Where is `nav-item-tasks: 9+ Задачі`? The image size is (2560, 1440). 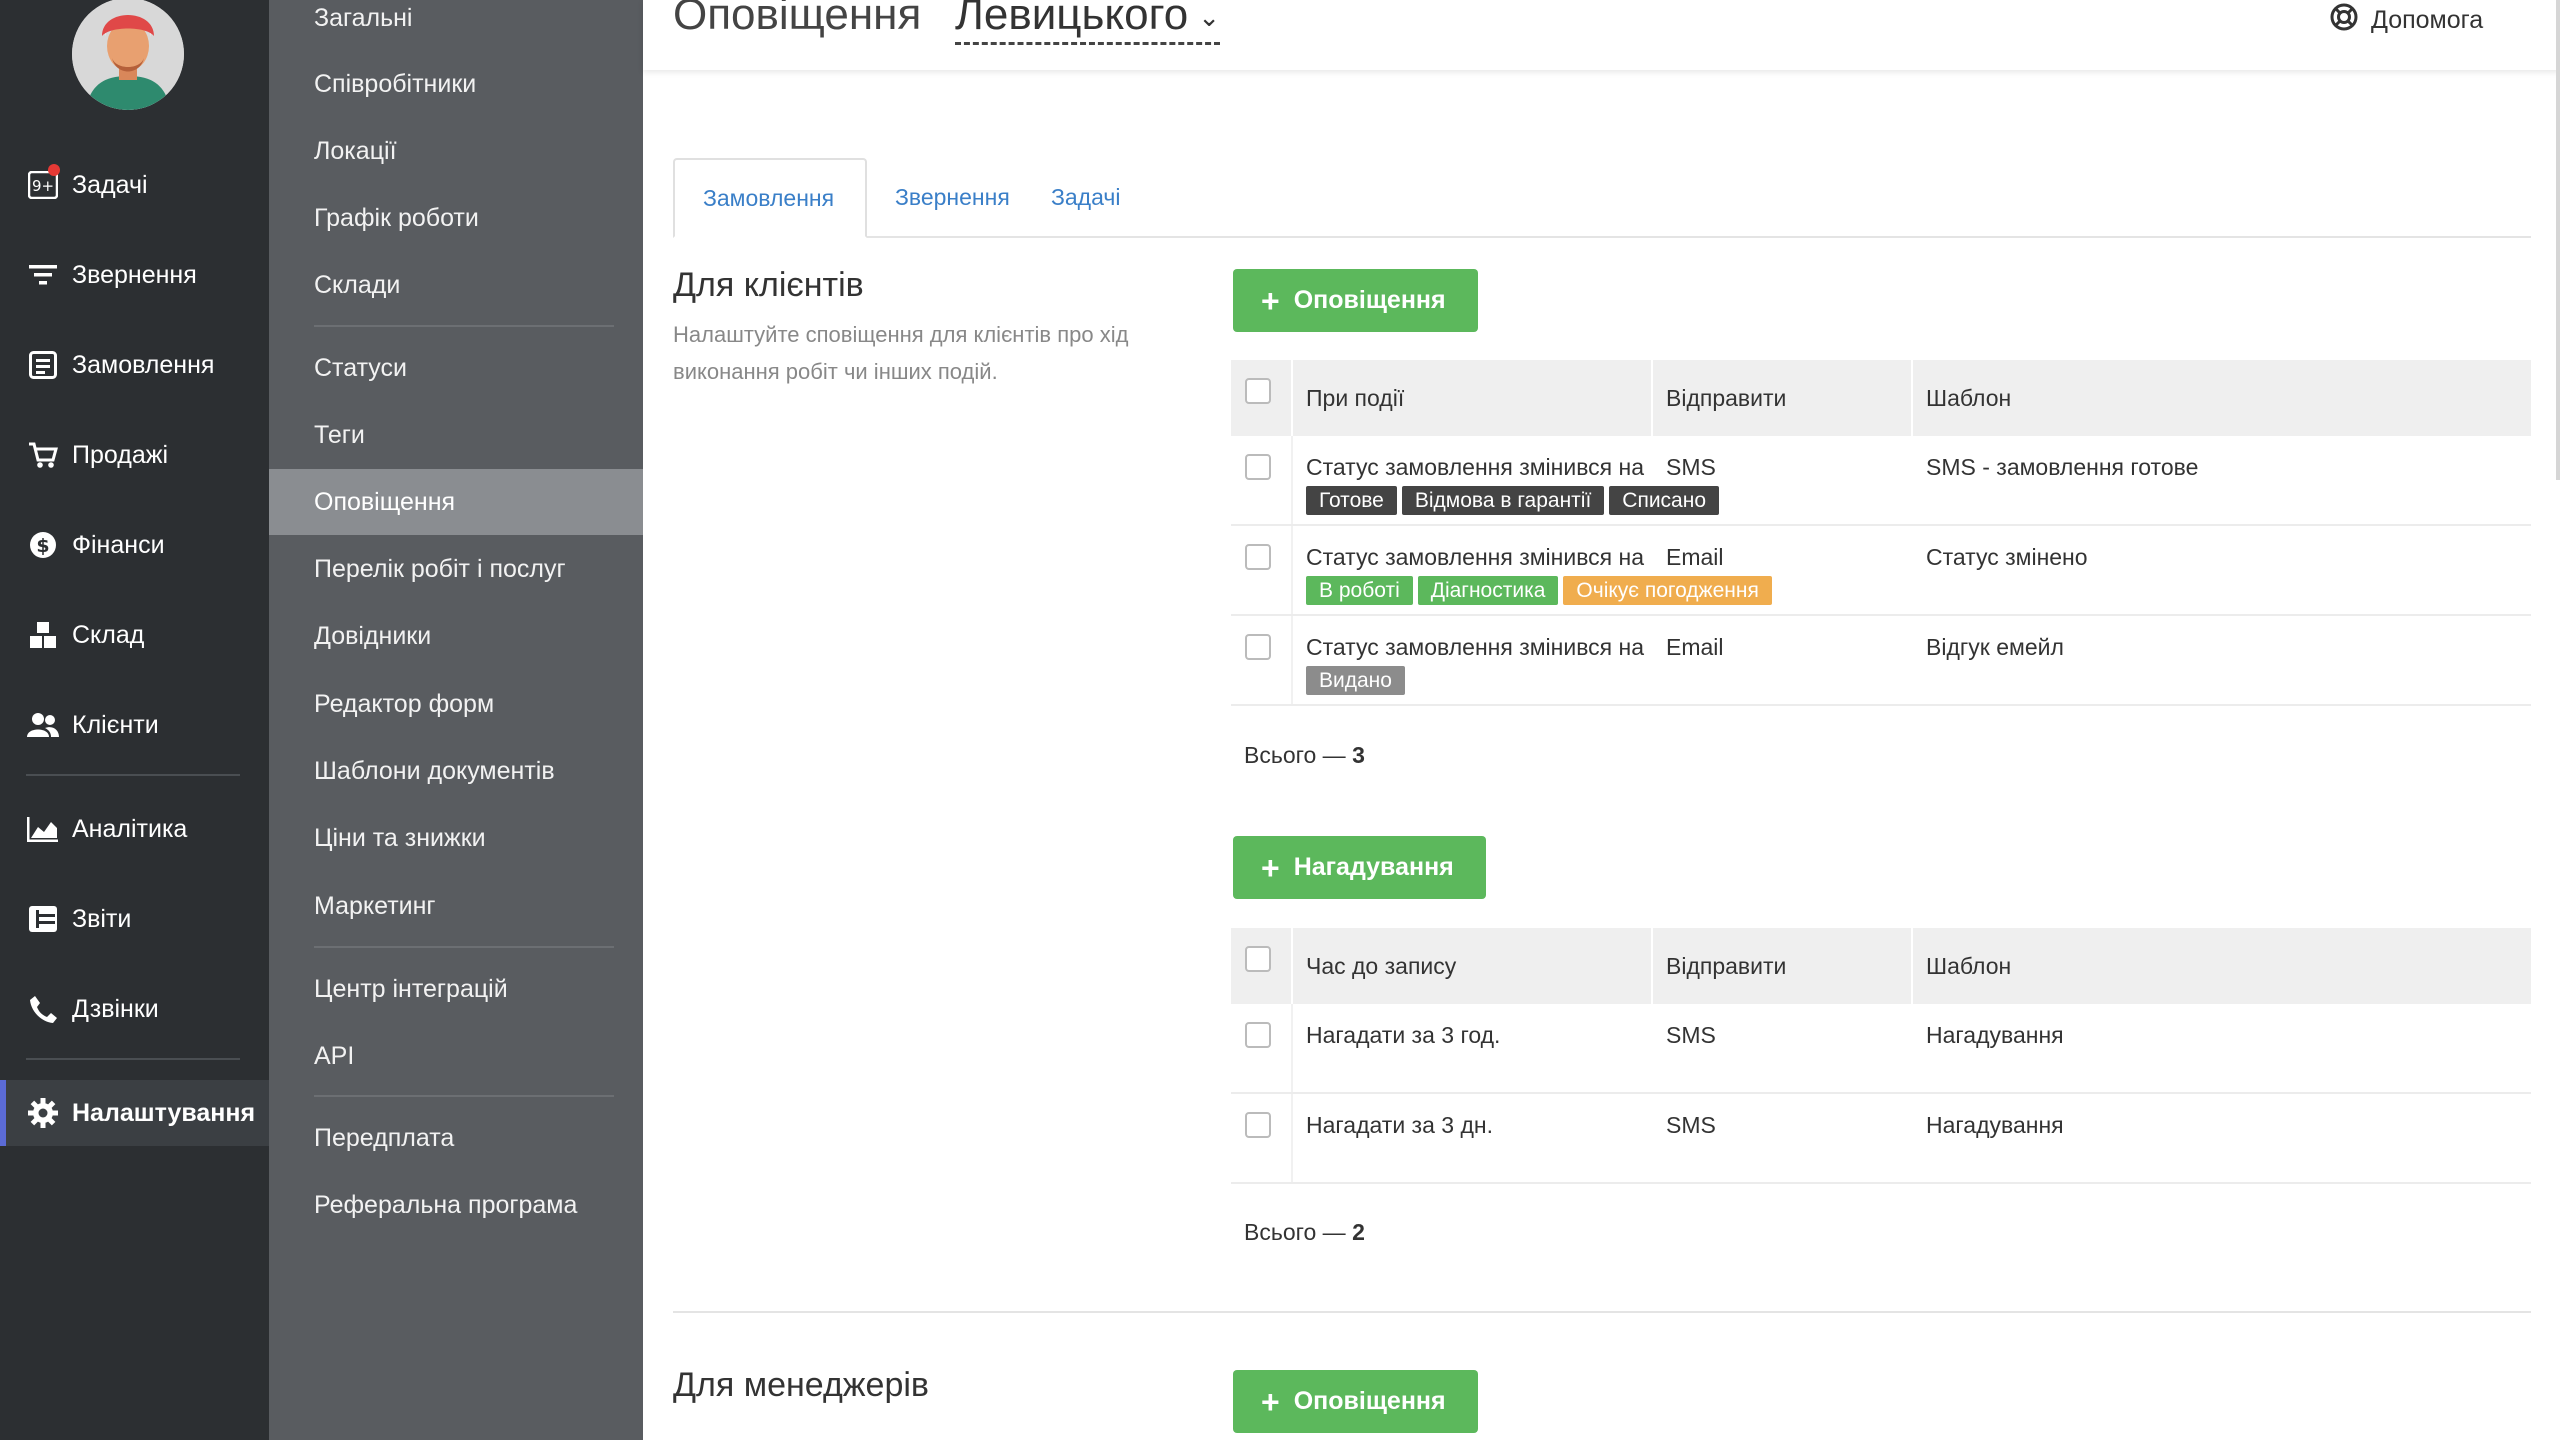
nav-item-tasks: 9+ Задачі is located at coordinates (134, 185).